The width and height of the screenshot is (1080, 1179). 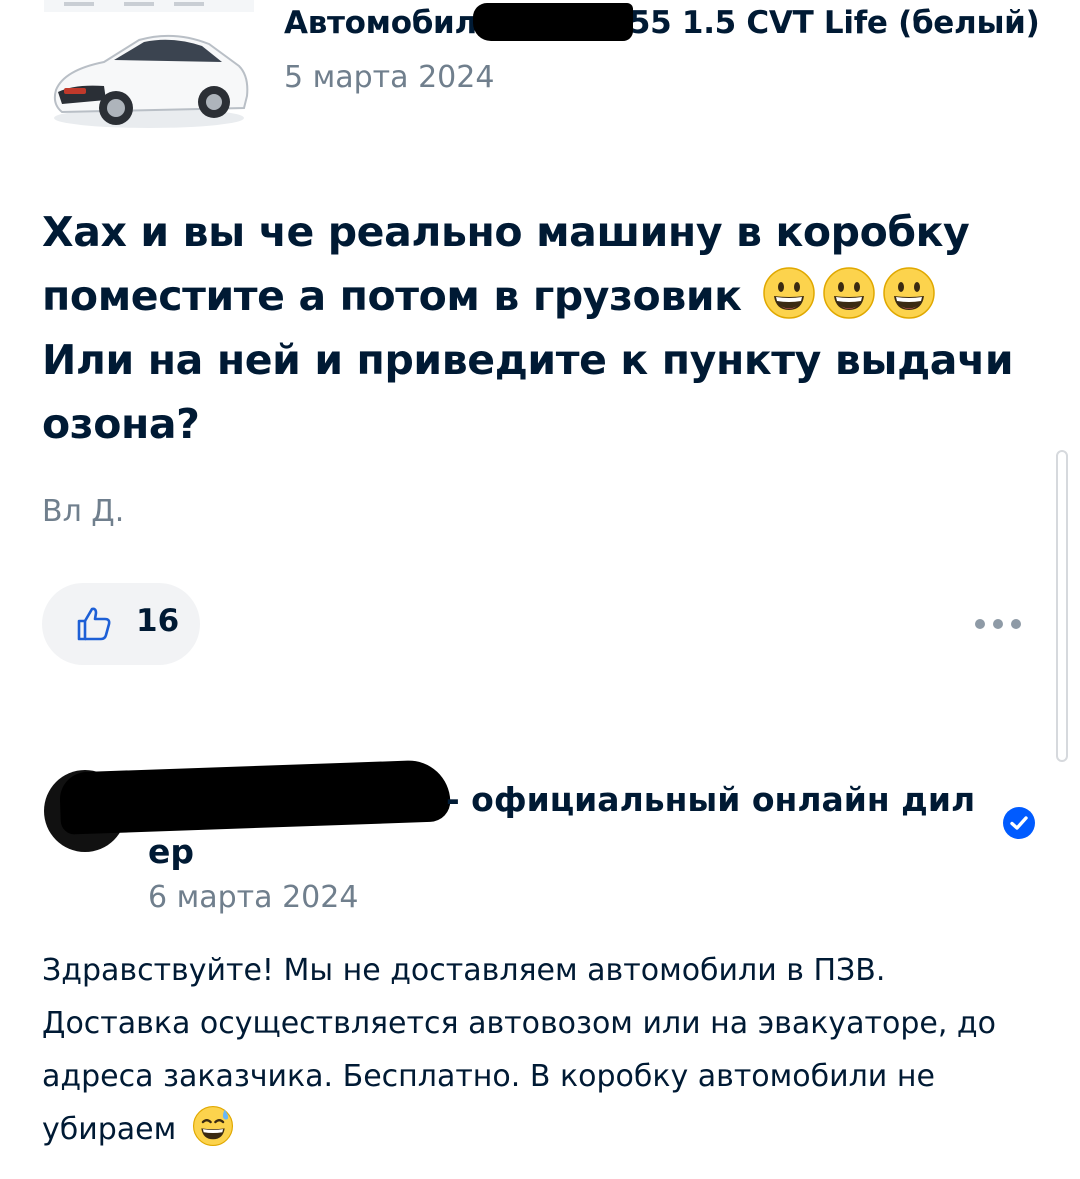 I want to click on more-dots-icon, so click(x=998, y=624).